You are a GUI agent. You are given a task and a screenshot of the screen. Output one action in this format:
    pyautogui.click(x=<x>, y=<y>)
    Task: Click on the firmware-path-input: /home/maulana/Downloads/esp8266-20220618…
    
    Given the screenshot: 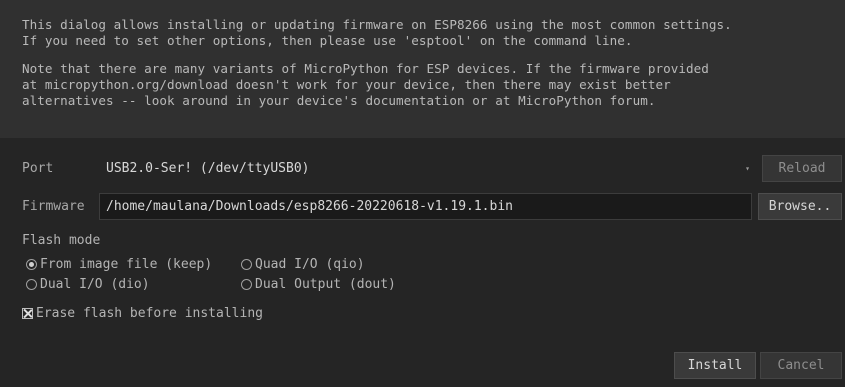 What is the action you would take?
    pyautogui.click(x=425, y=206)
    